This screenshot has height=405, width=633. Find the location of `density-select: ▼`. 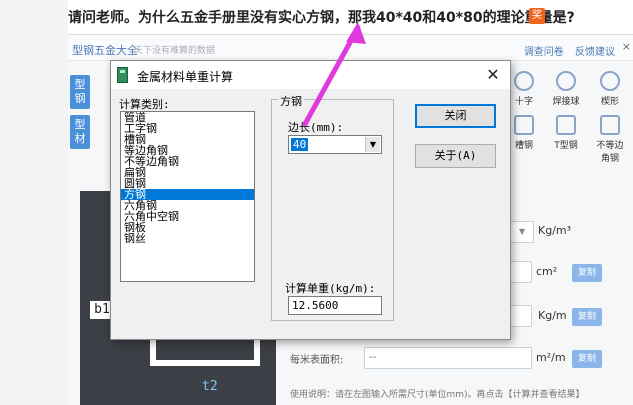

density-select: ▼ is located at coordinates (521, 232).